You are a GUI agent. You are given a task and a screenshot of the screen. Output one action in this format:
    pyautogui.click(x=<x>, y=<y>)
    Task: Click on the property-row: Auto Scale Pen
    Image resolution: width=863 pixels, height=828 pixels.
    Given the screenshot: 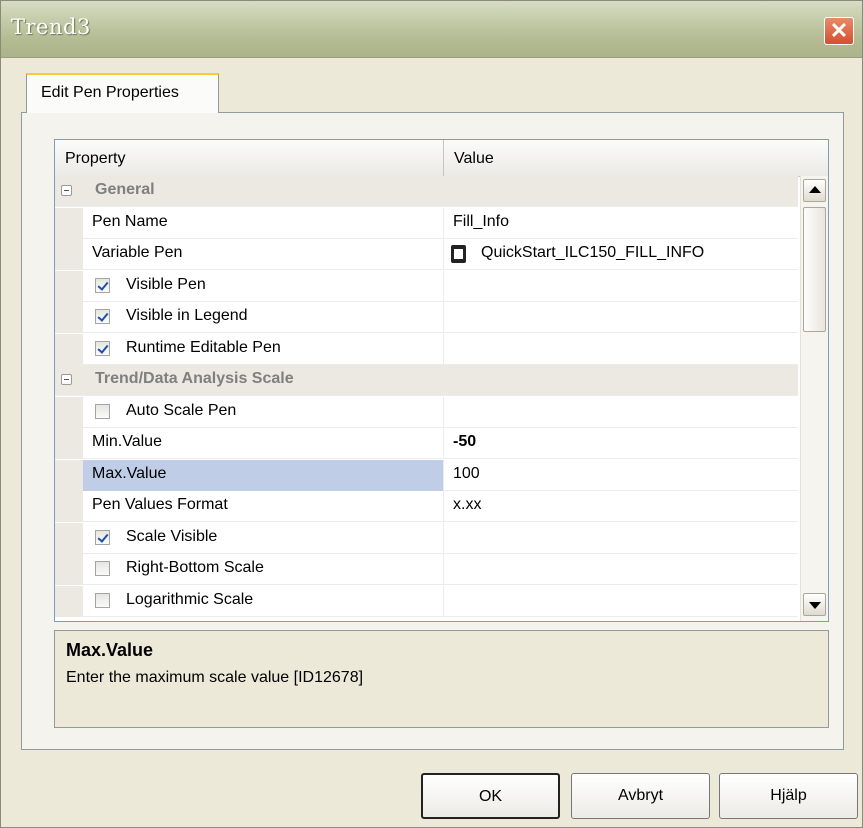 What is the action you would take?
    pyautogui.click(x=426, y=412)
    